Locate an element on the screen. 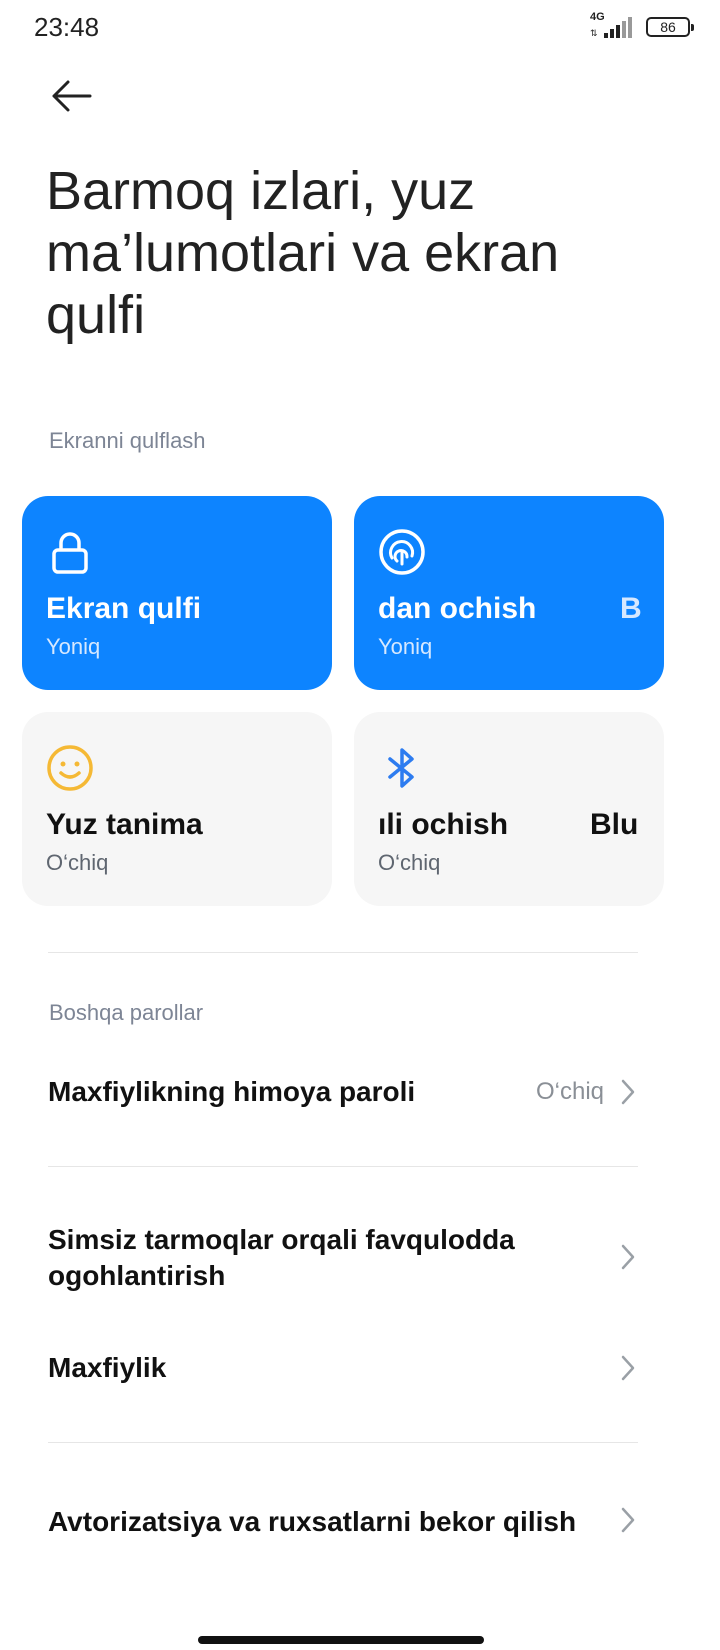 The height and width of the screenshot is (1650, 720). cellular-signal-icon: 4G ⇅ is located at coordinates (613, 25).